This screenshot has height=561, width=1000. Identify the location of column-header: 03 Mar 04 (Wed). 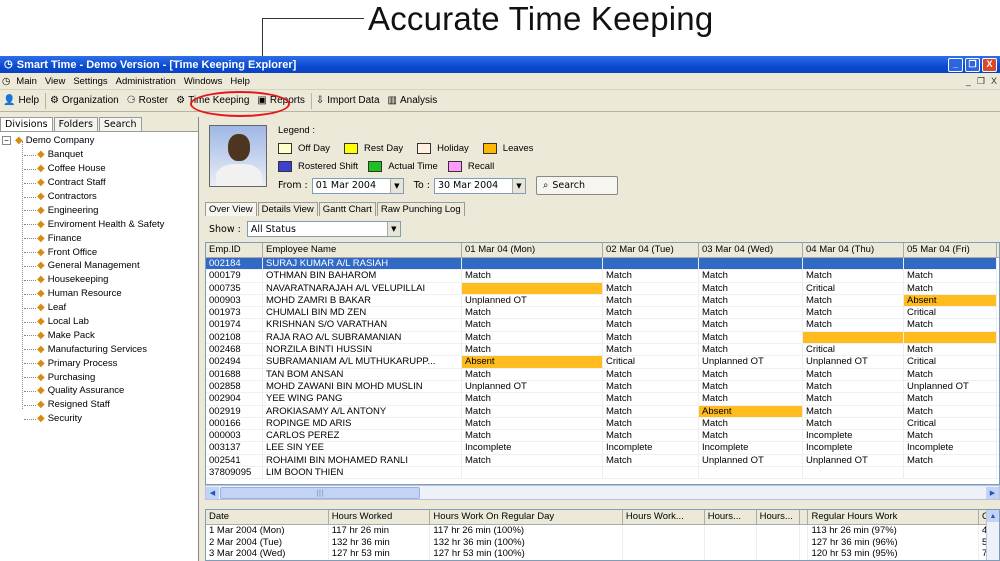
(751, 250).